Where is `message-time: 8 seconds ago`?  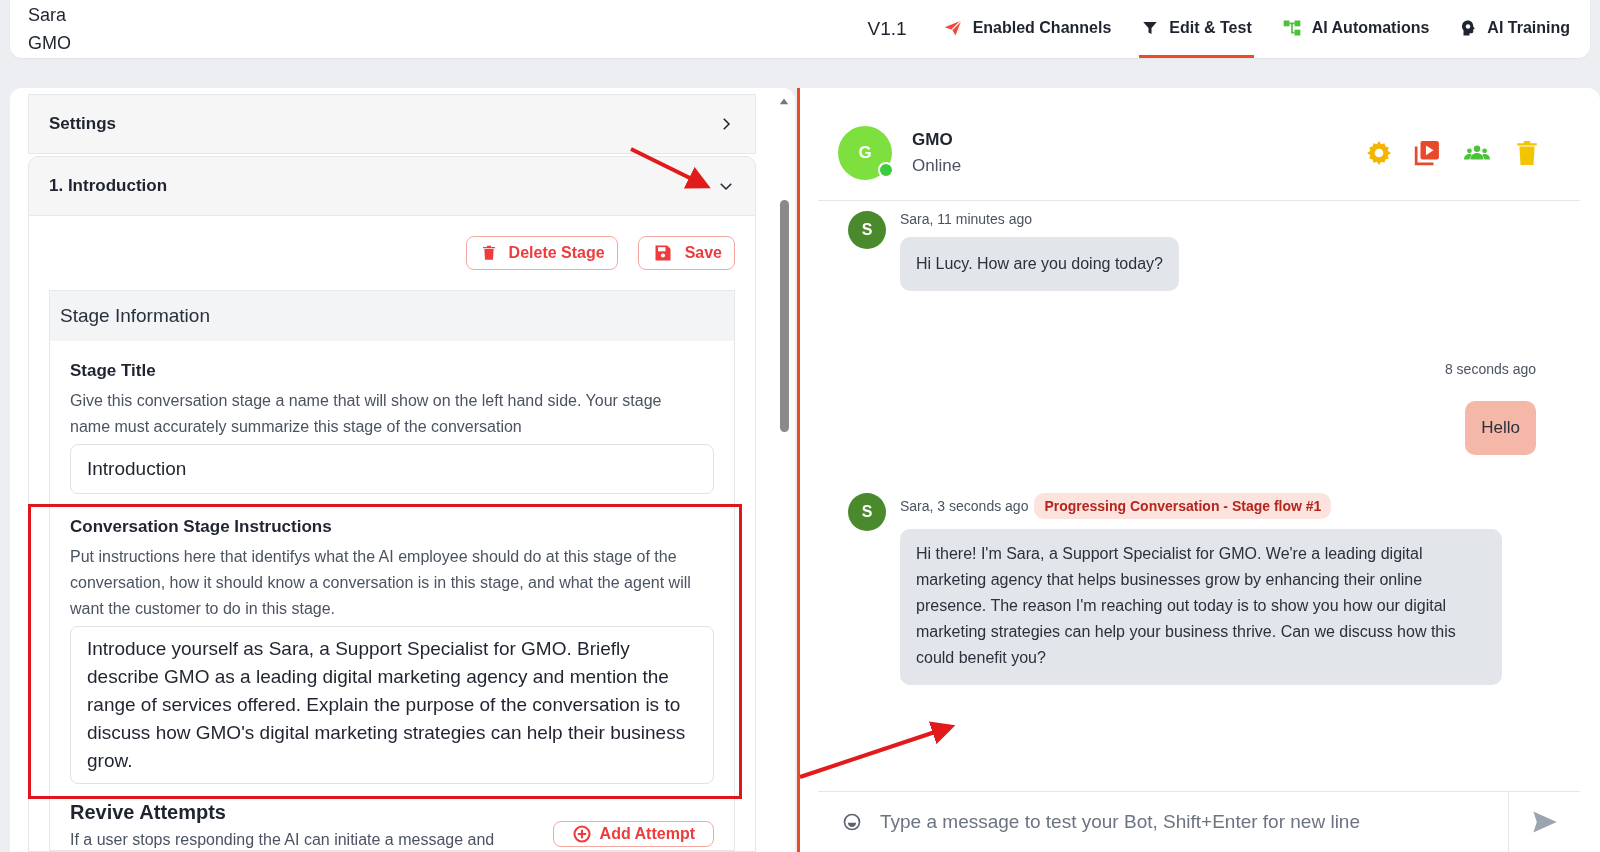
message-time: 8 seconds ago is located at coordinates (1490, 369).